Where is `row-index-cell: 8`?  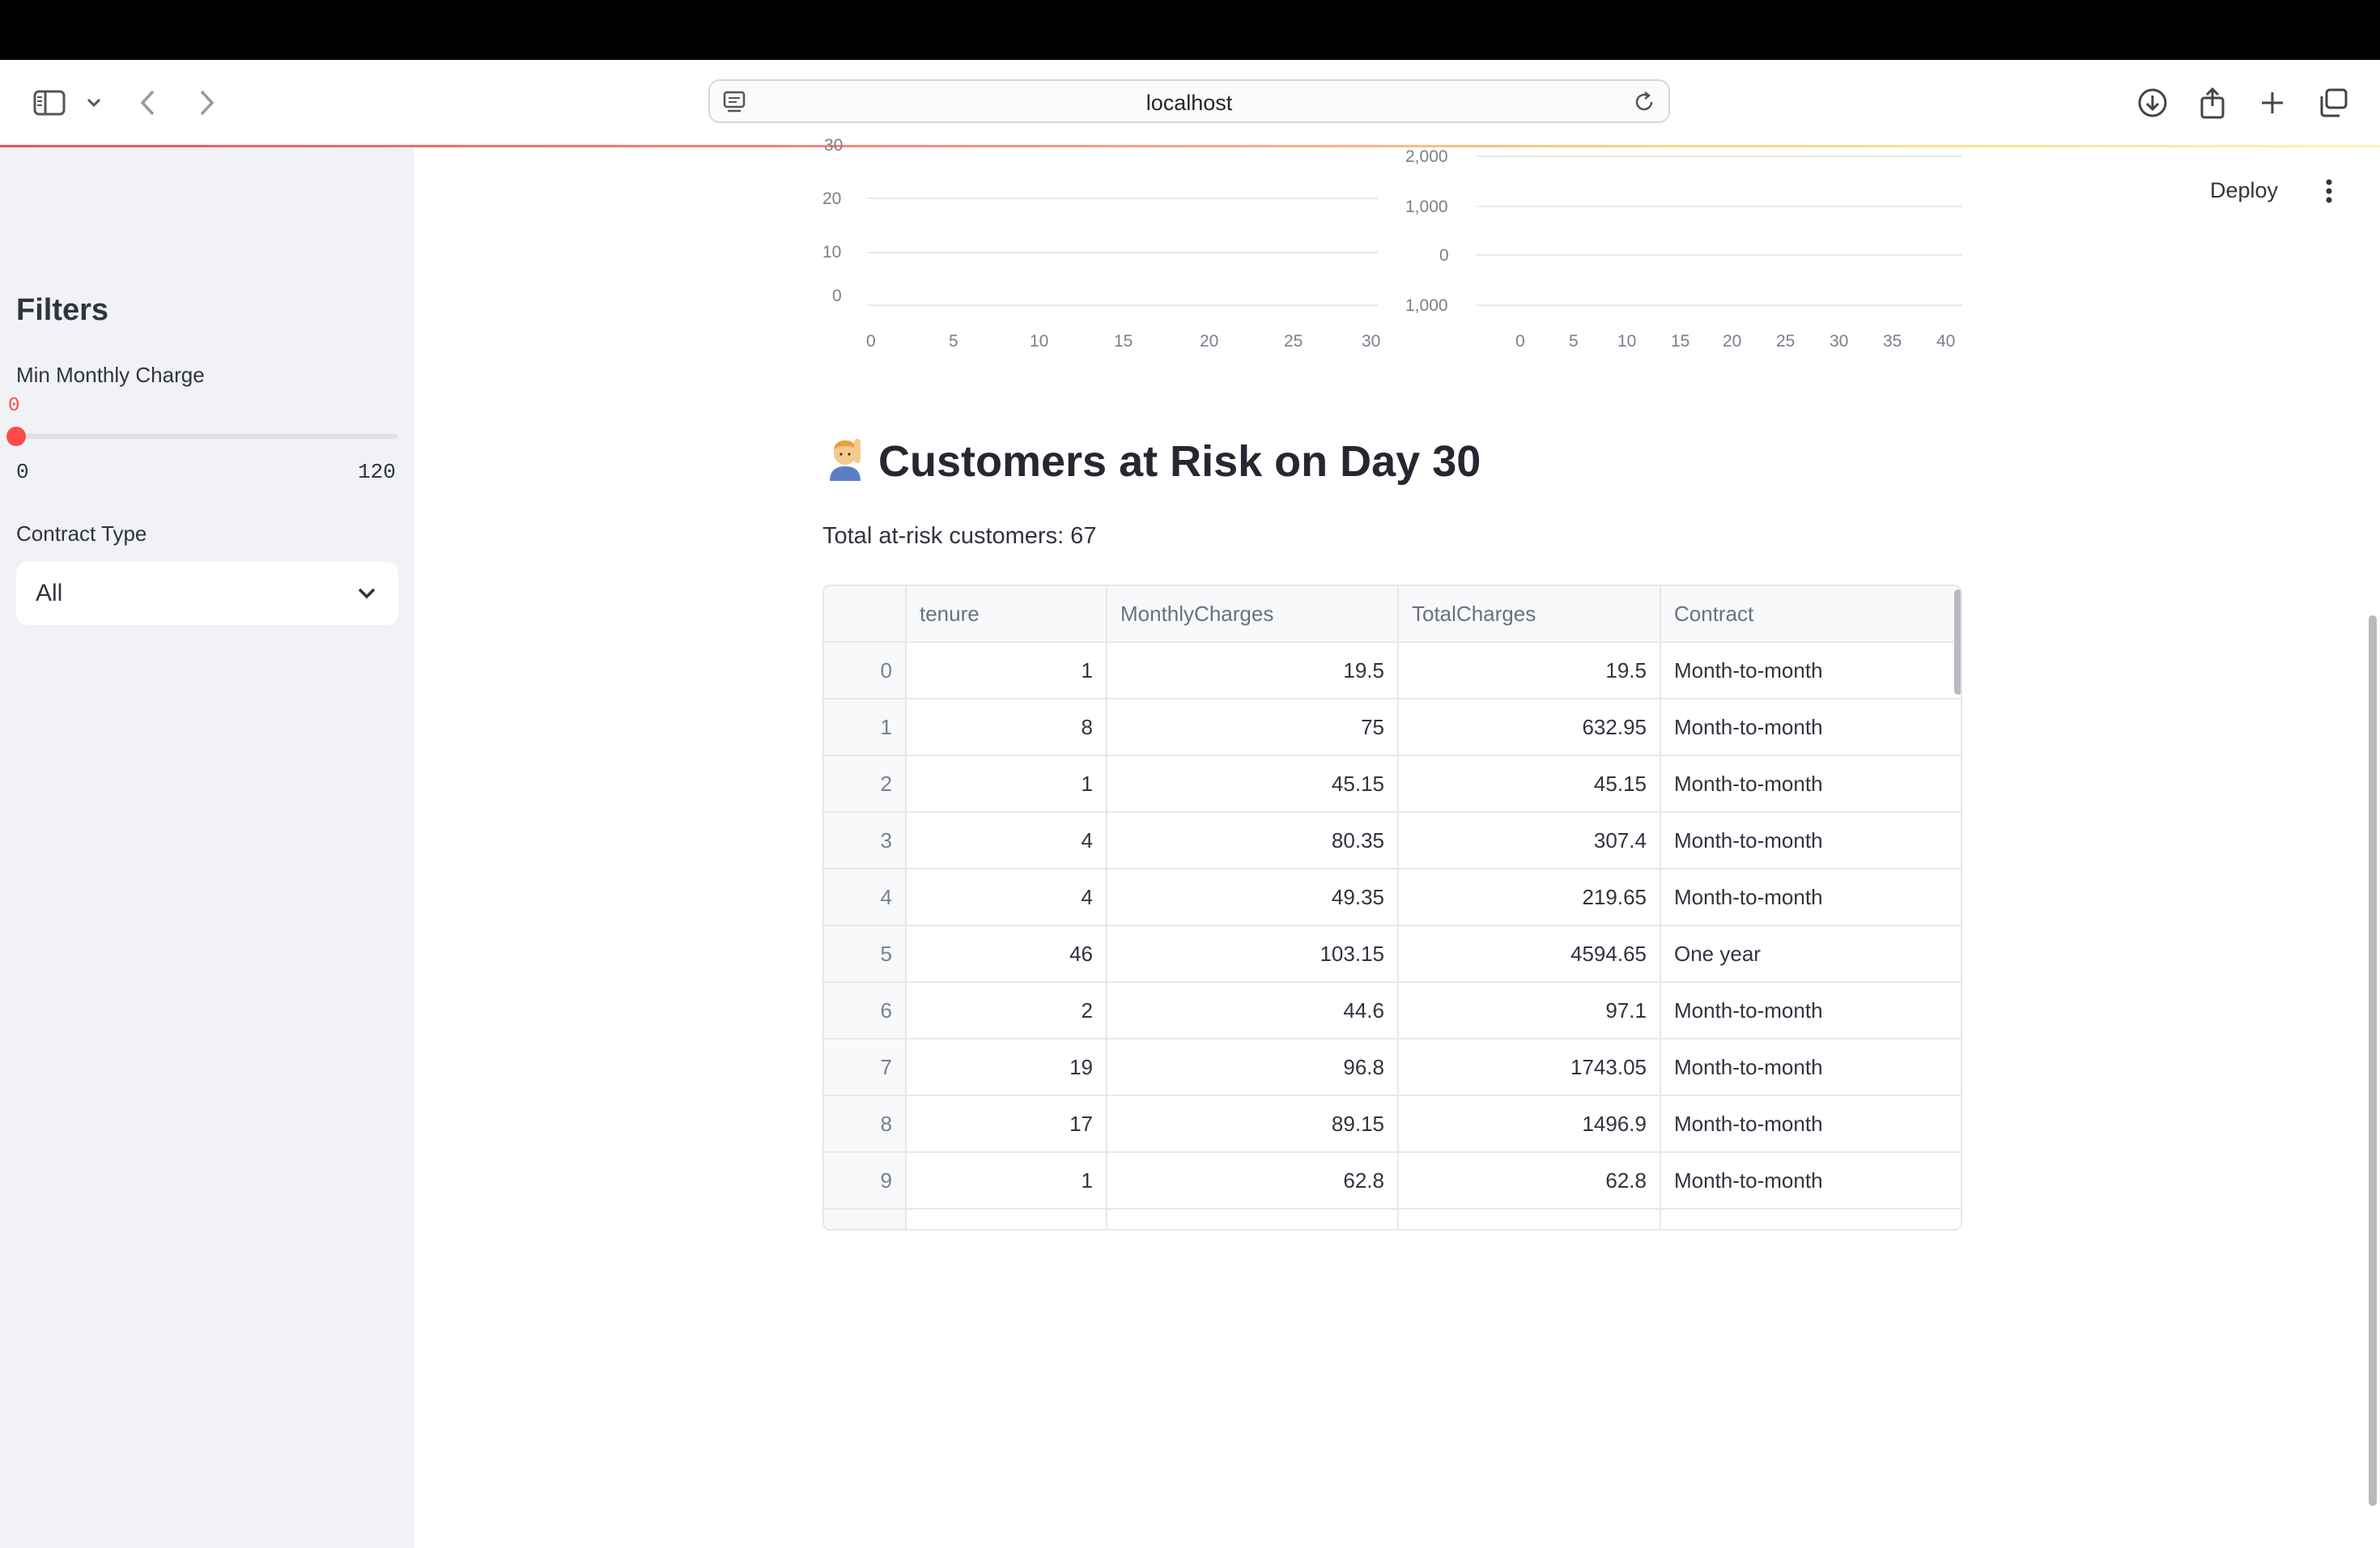
row-index-cell: 8 is located at coordinates (866, 1123).